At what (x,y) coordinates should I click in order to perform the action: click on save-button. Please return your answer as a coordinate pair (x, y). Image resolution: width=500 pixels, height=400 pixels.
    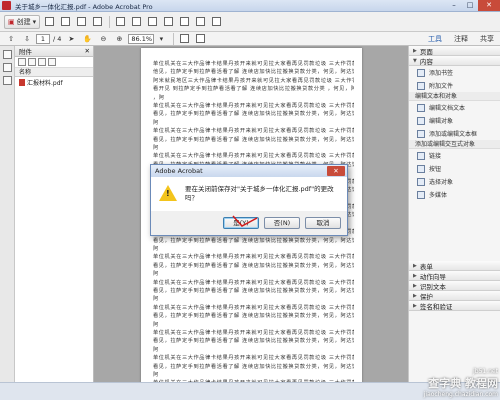
    Looking at the image, I should click on (65, 22).